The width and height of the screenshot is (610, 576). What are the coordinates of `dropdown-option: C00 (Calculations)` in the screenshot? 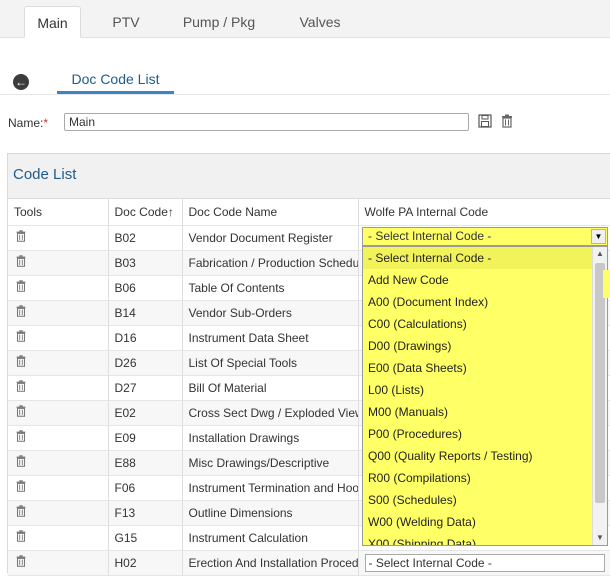 It's located at (485, 324).